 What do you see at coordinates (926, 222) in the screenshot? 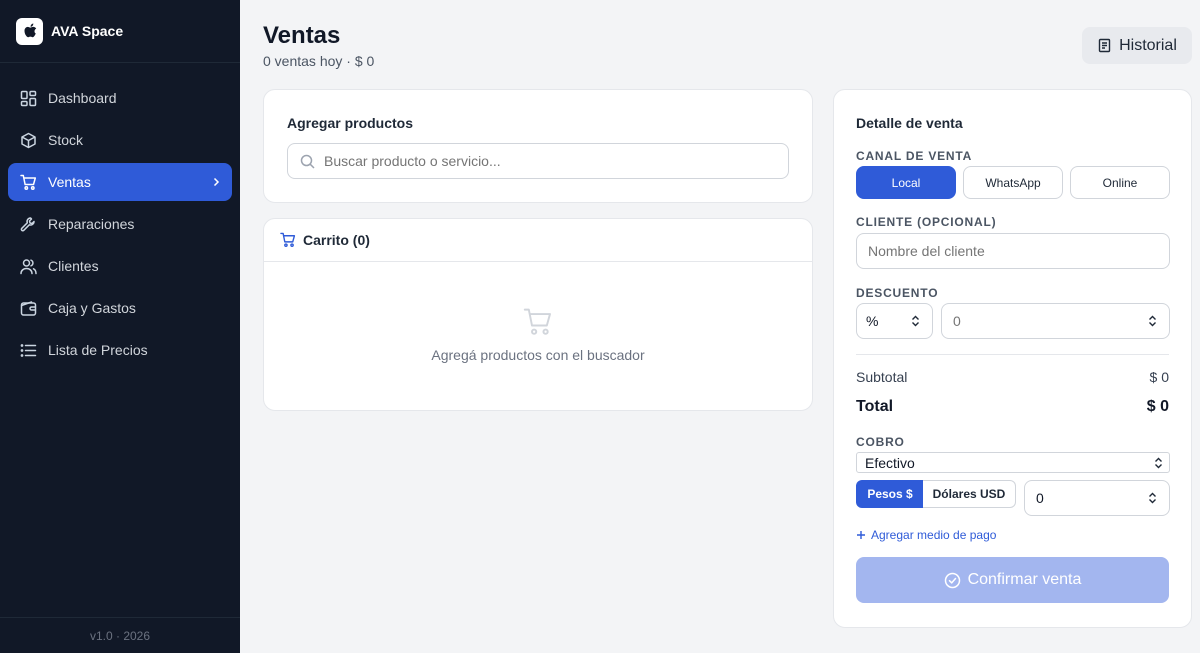
I see `client-label: CLIENTE (OPCIONAL)` at bounding box center [926, 222].